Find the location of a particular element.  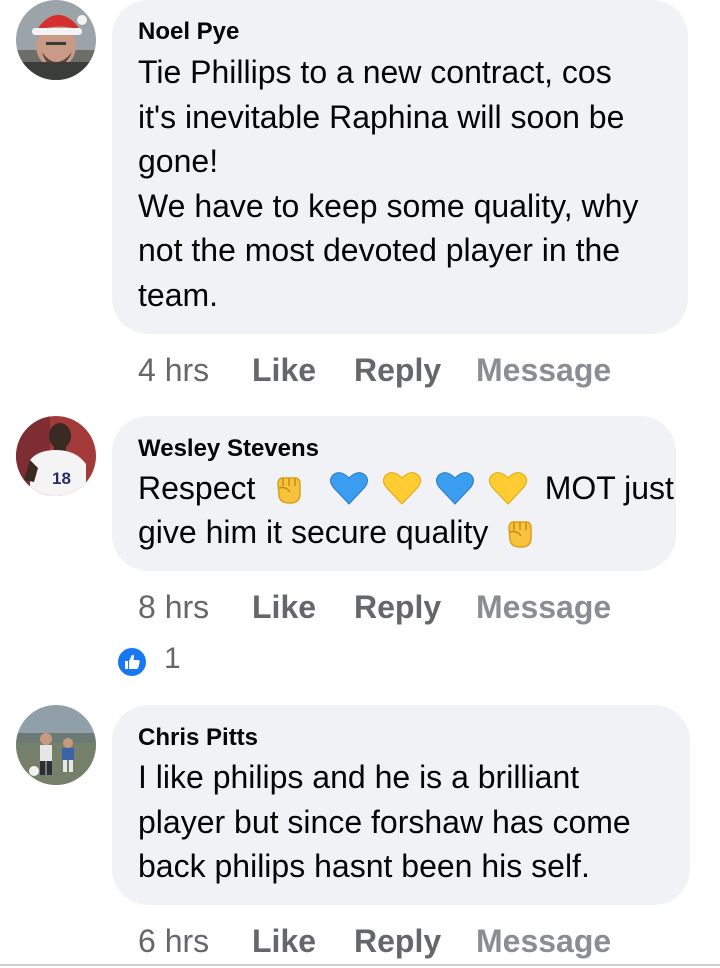

bottom-divider is located at coordinates (360, 965).